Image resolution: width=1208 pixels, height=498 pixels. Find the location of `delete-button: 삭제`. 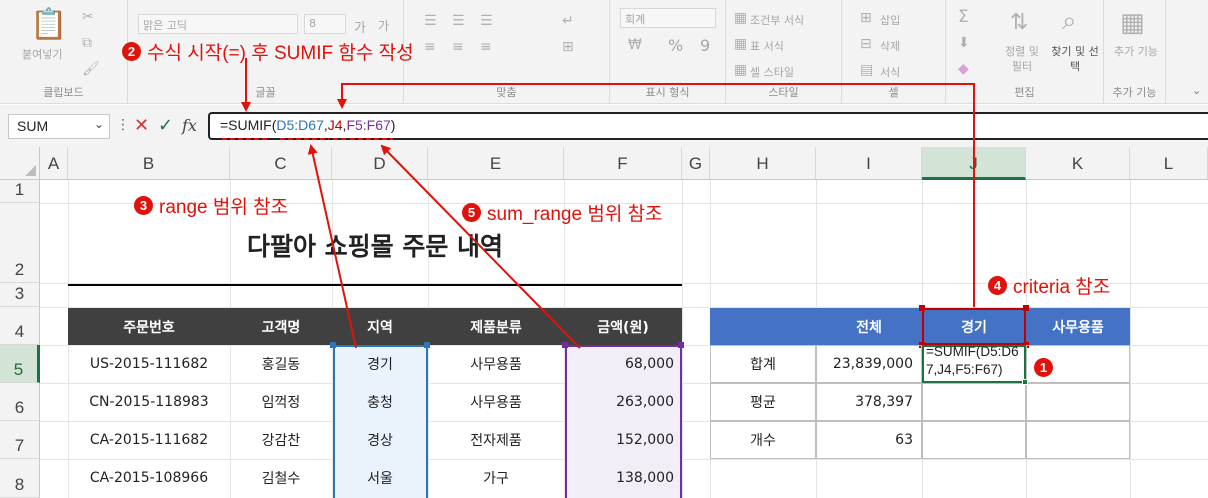

delete-button: 삭제 is located at coordinates (890, 46).